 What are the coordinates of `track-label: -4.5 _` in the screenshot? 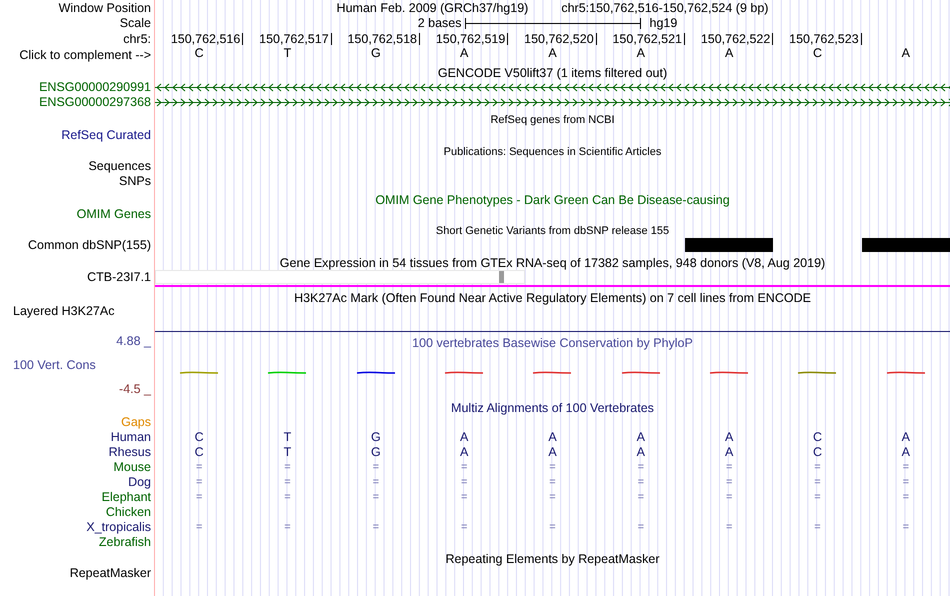 It's located at (135, 389).